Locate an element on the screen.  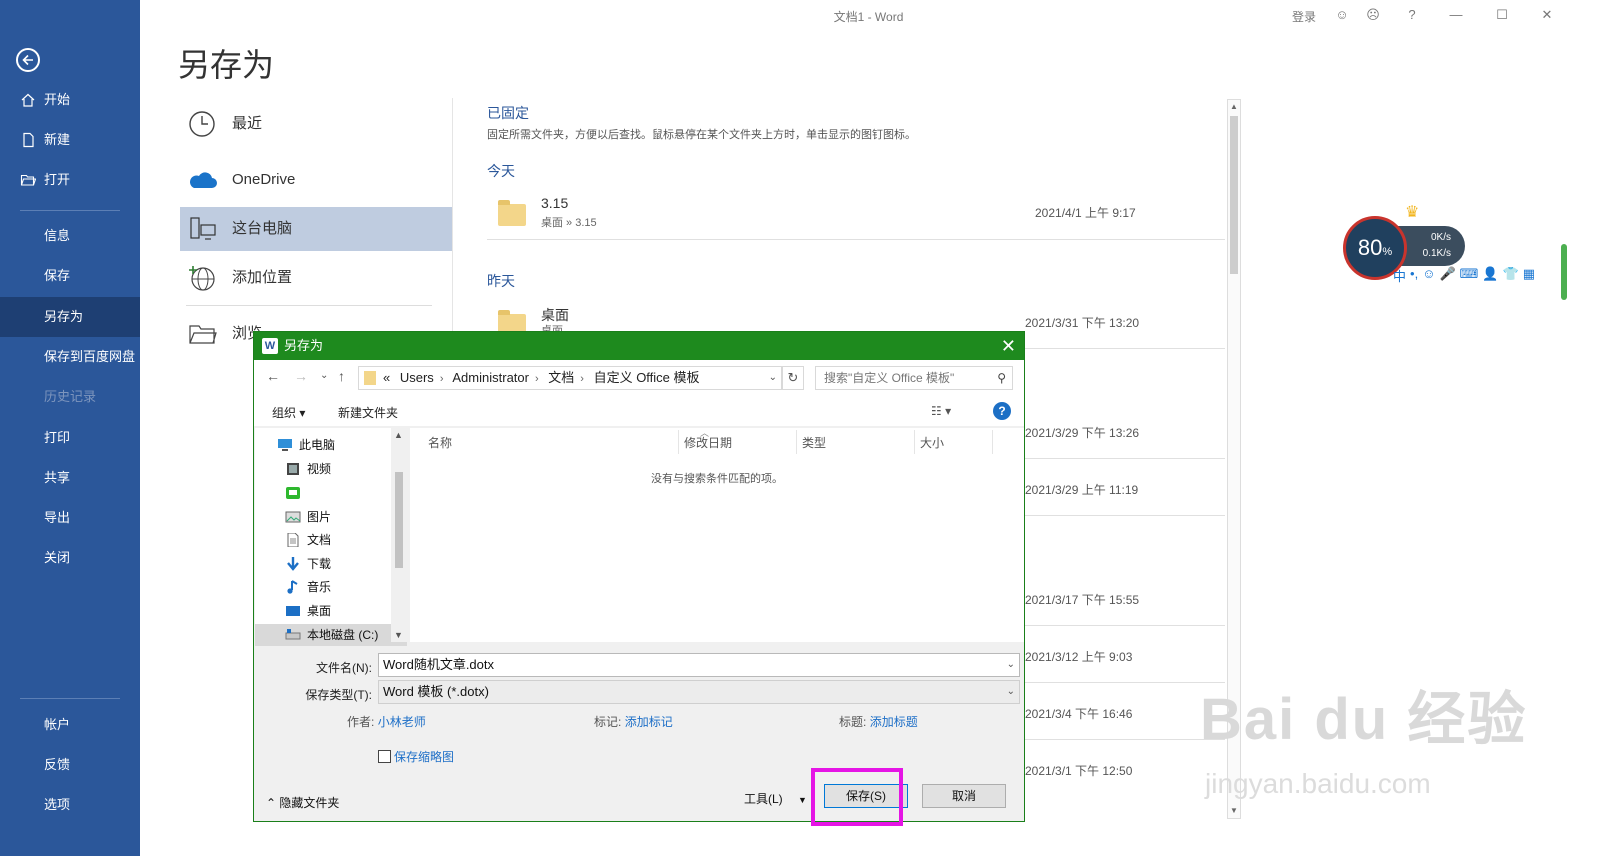
view-options-icon: ☷ ▾ is located at coordinates (941, 411).